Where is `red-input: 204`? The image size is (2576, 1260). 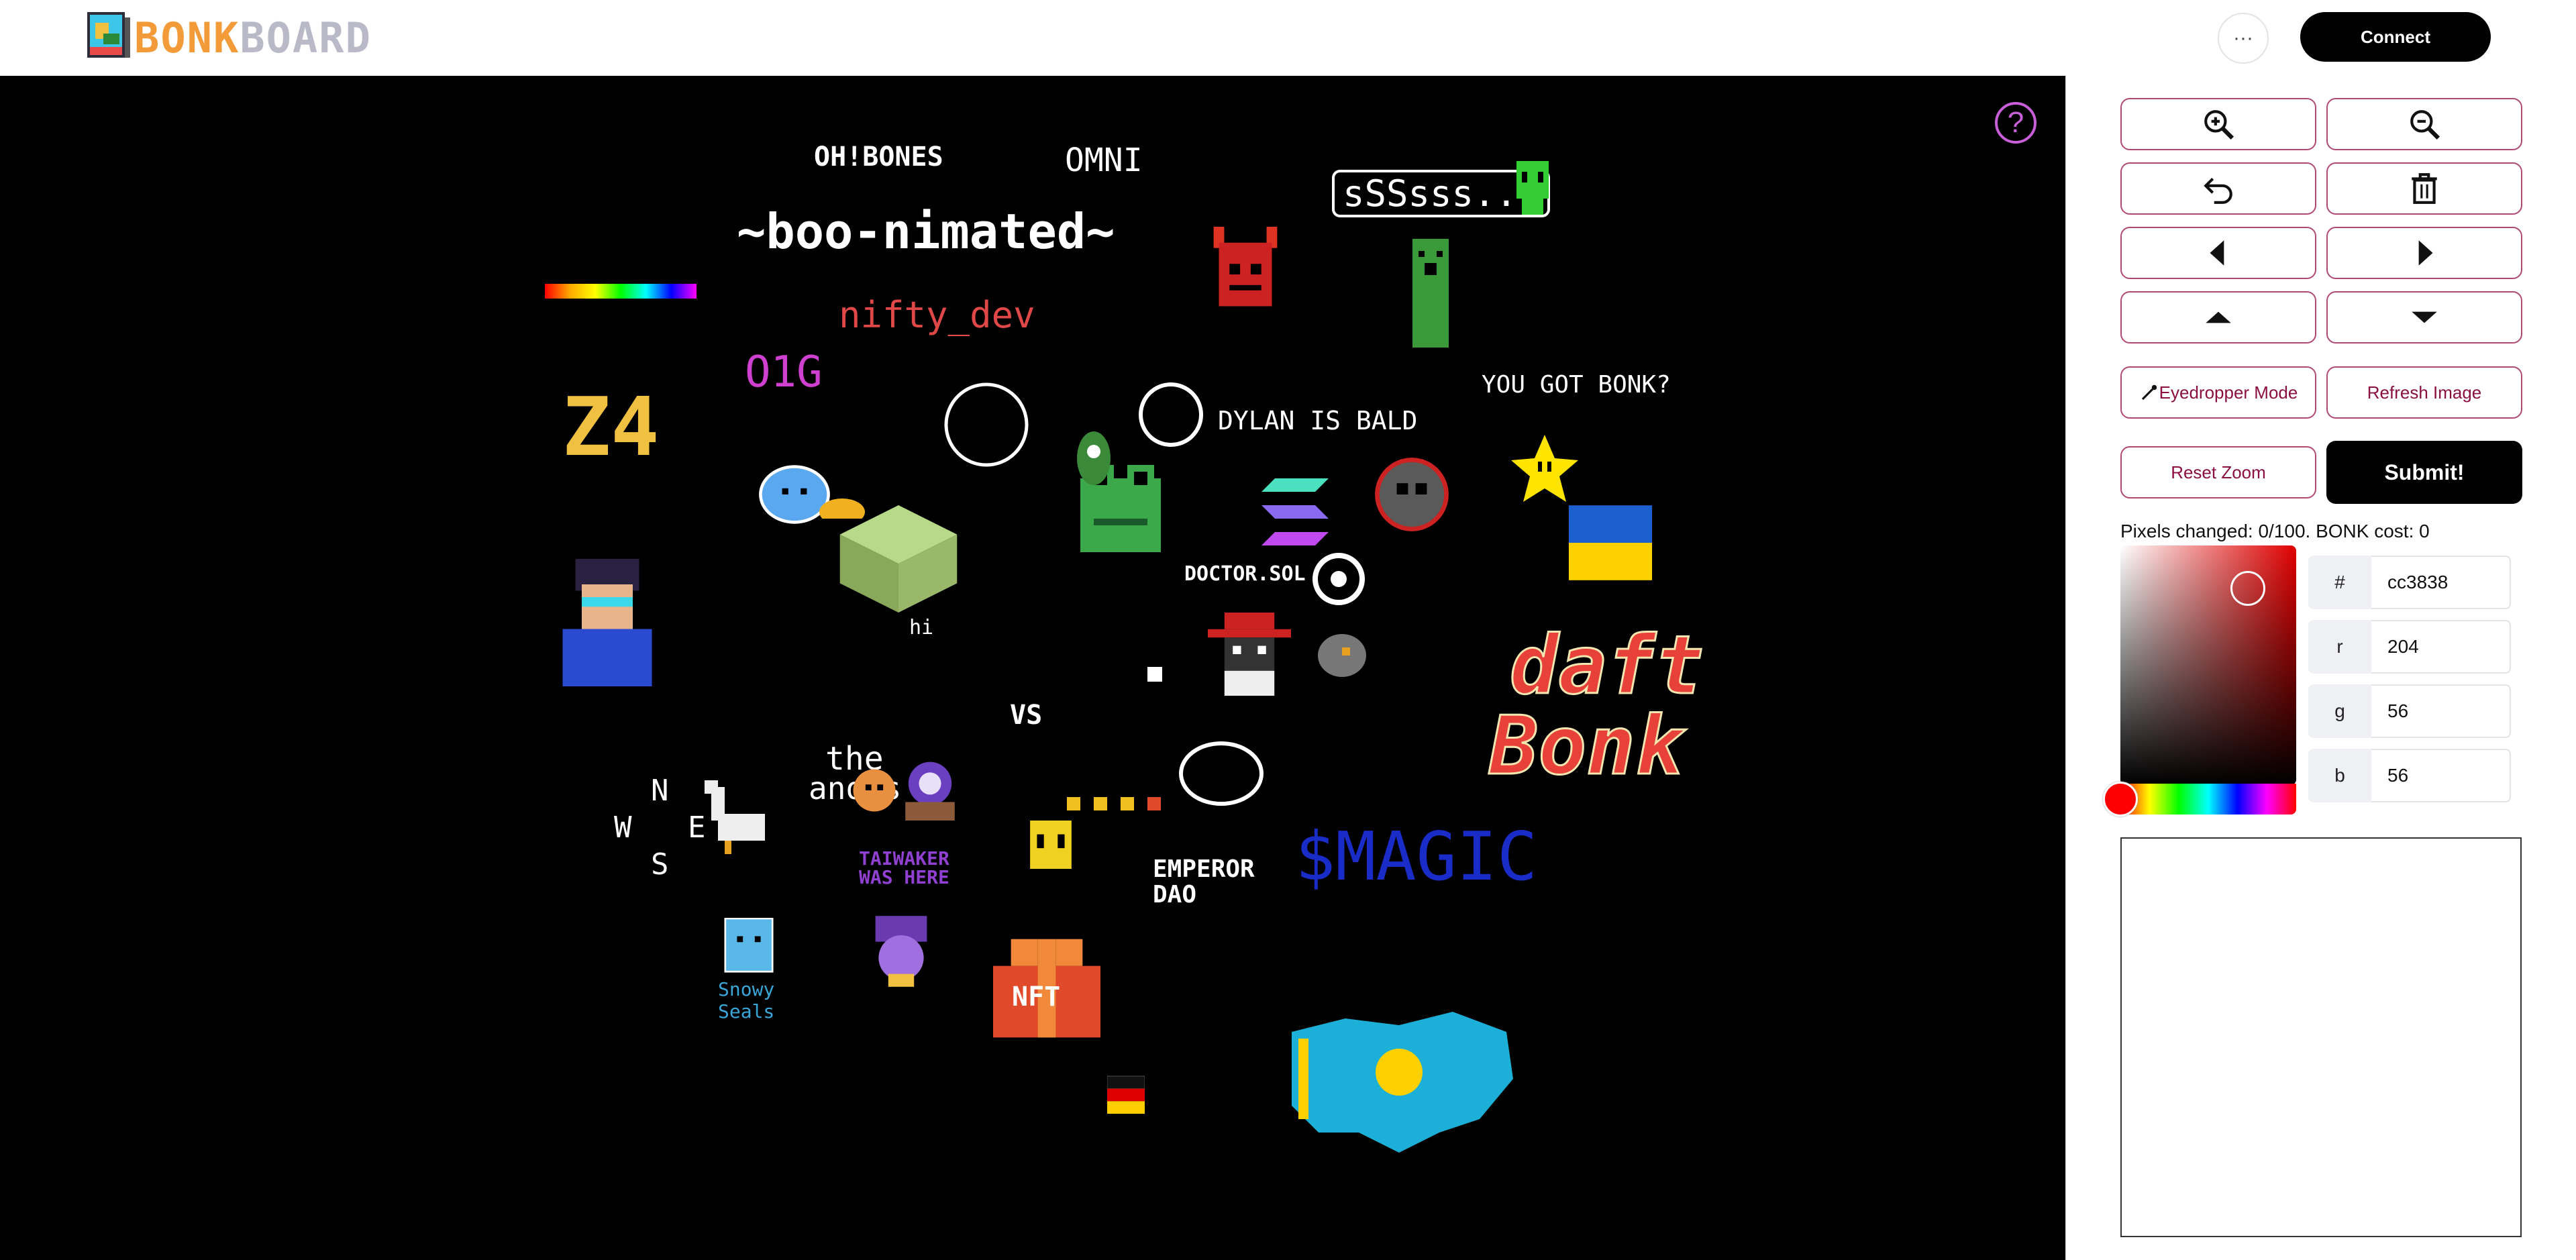
red-input: 204 is located at coordinates (2441, 647).